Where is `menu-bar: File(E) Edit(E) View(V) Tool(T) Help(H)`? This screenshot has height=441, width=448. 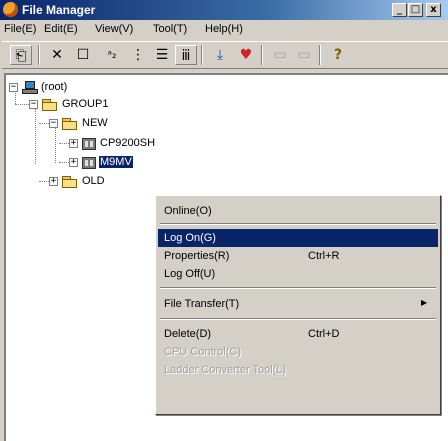
menu-bar: File(E) Edit(E) View(V) Tool(T) Help(H) is located at coordinates (224, 30).